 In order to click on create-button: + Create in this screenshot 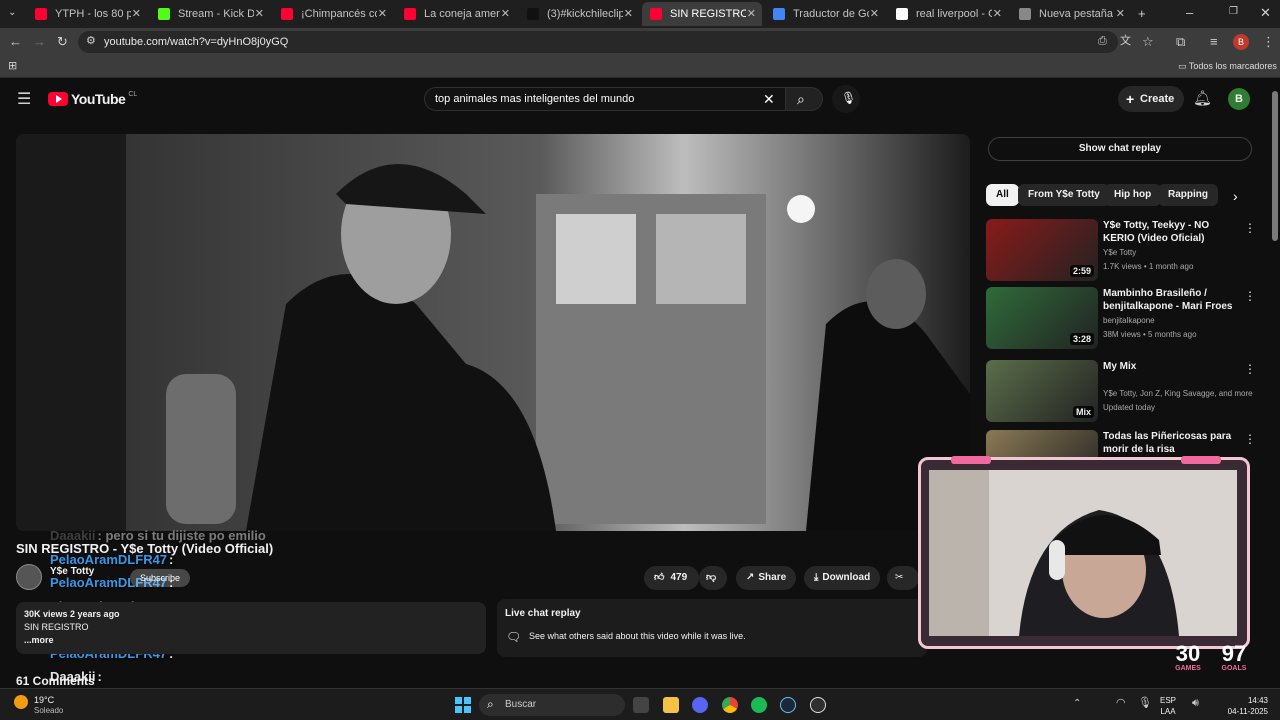, I will do `click(1151, 99)`.